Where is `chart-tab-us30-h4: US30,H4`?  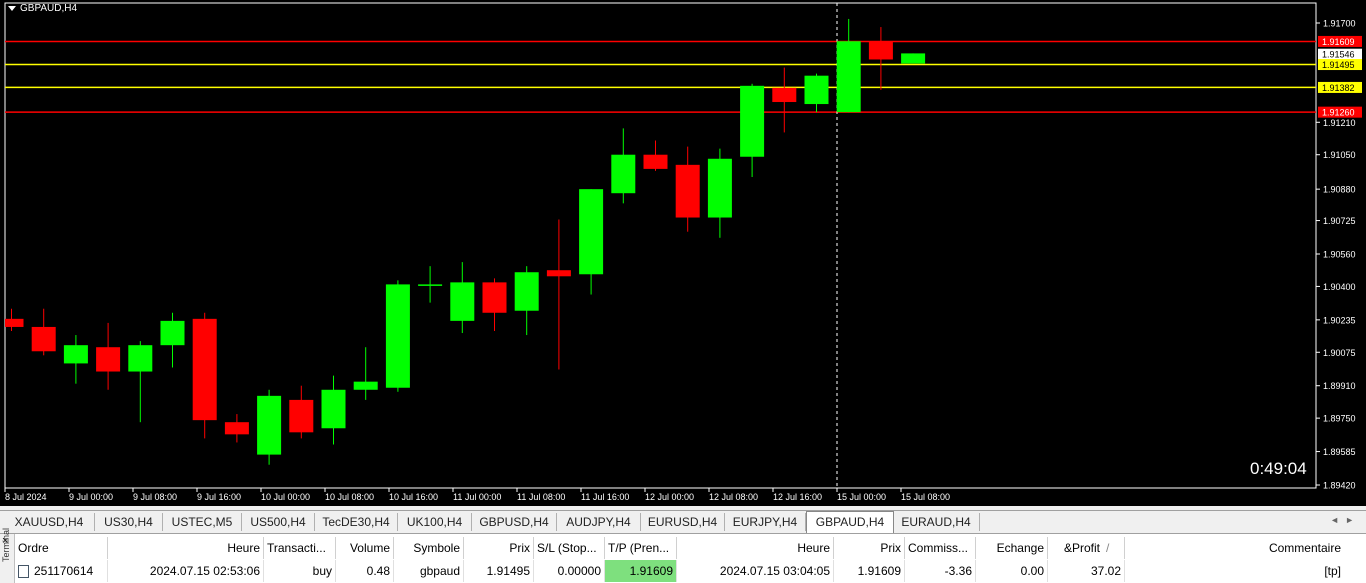 chart-tab-us30-h4: US30,H4 is located at coordinates (129, 522).